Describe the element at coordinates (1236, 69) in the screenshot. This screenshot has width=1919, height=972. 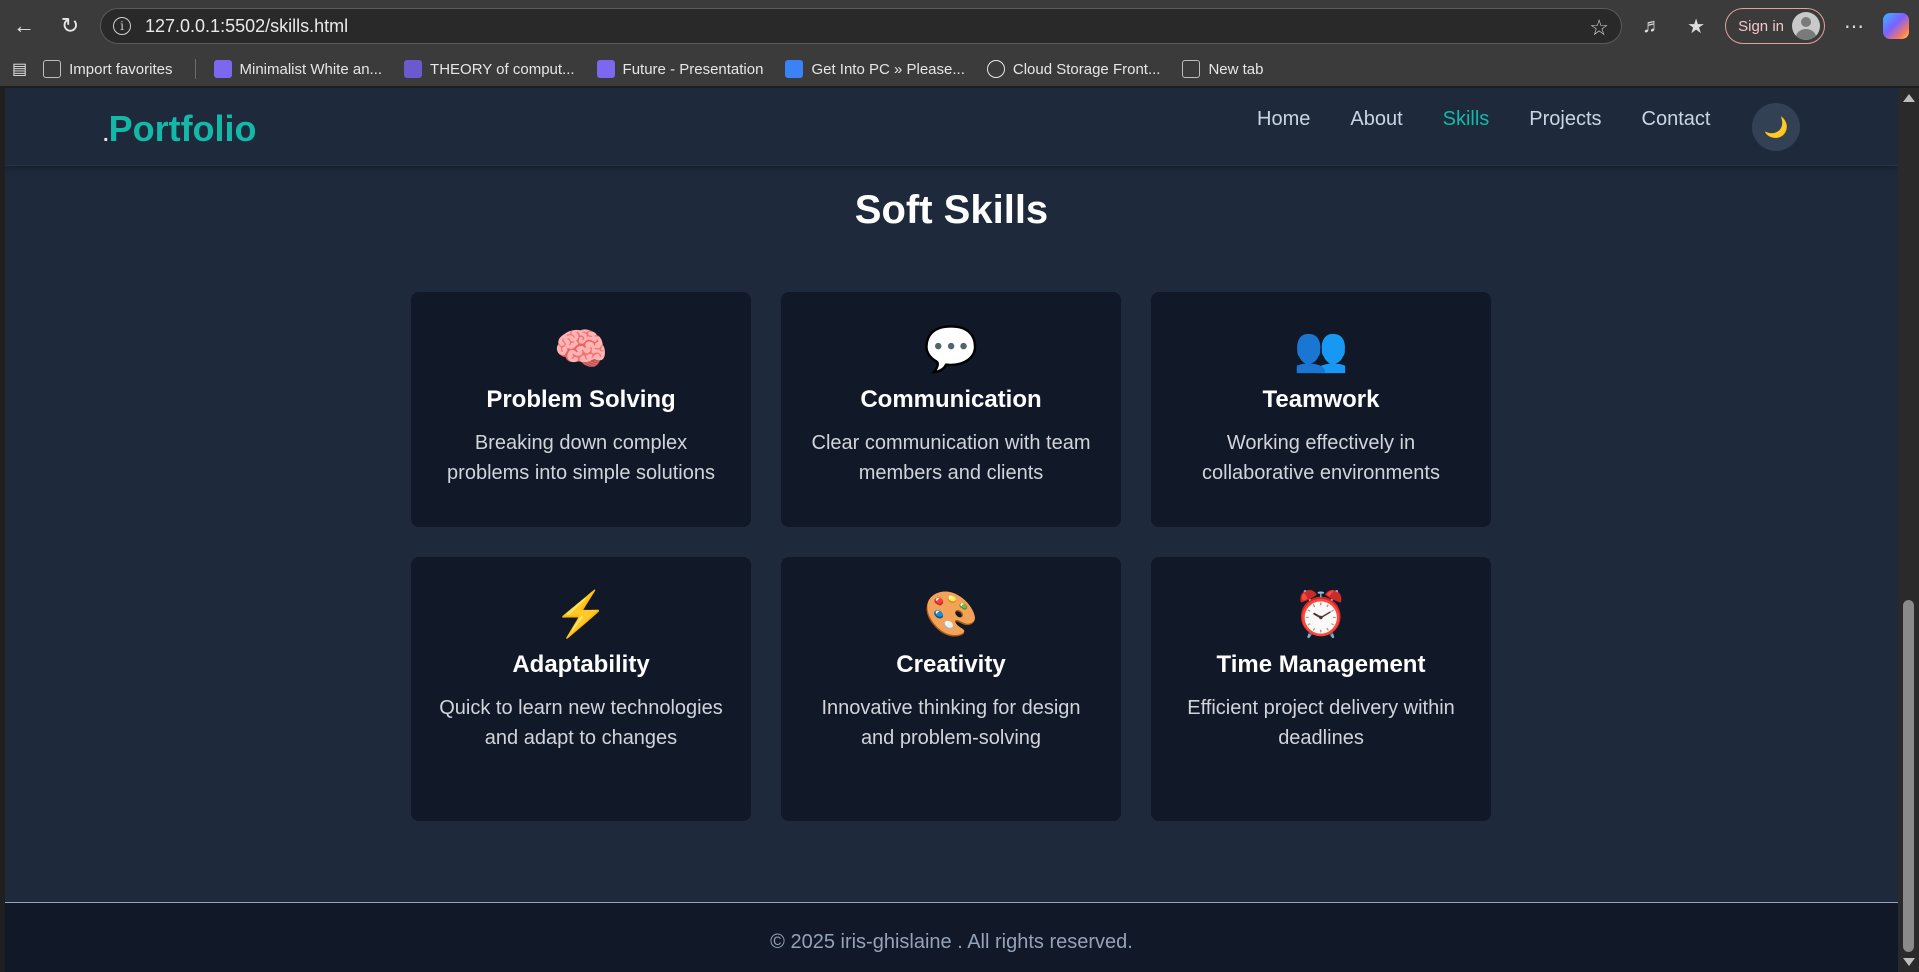
I see `bookmark-label: New tab` at that location.